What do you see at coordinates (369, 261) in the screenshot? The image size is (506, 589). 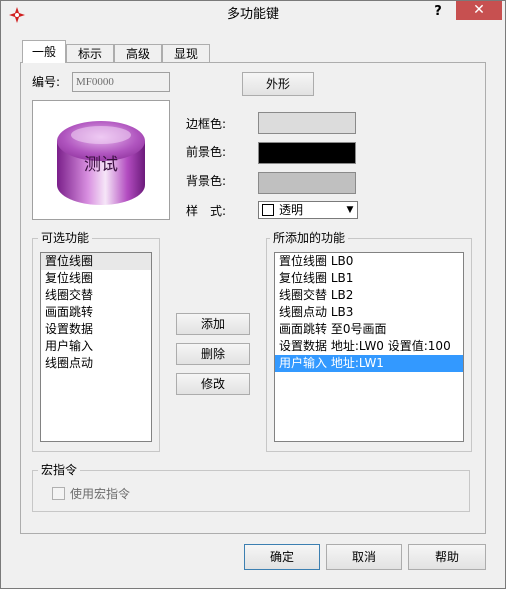 I see `list-item: 置位线圈 LB0` at bounding box center [369, 261].